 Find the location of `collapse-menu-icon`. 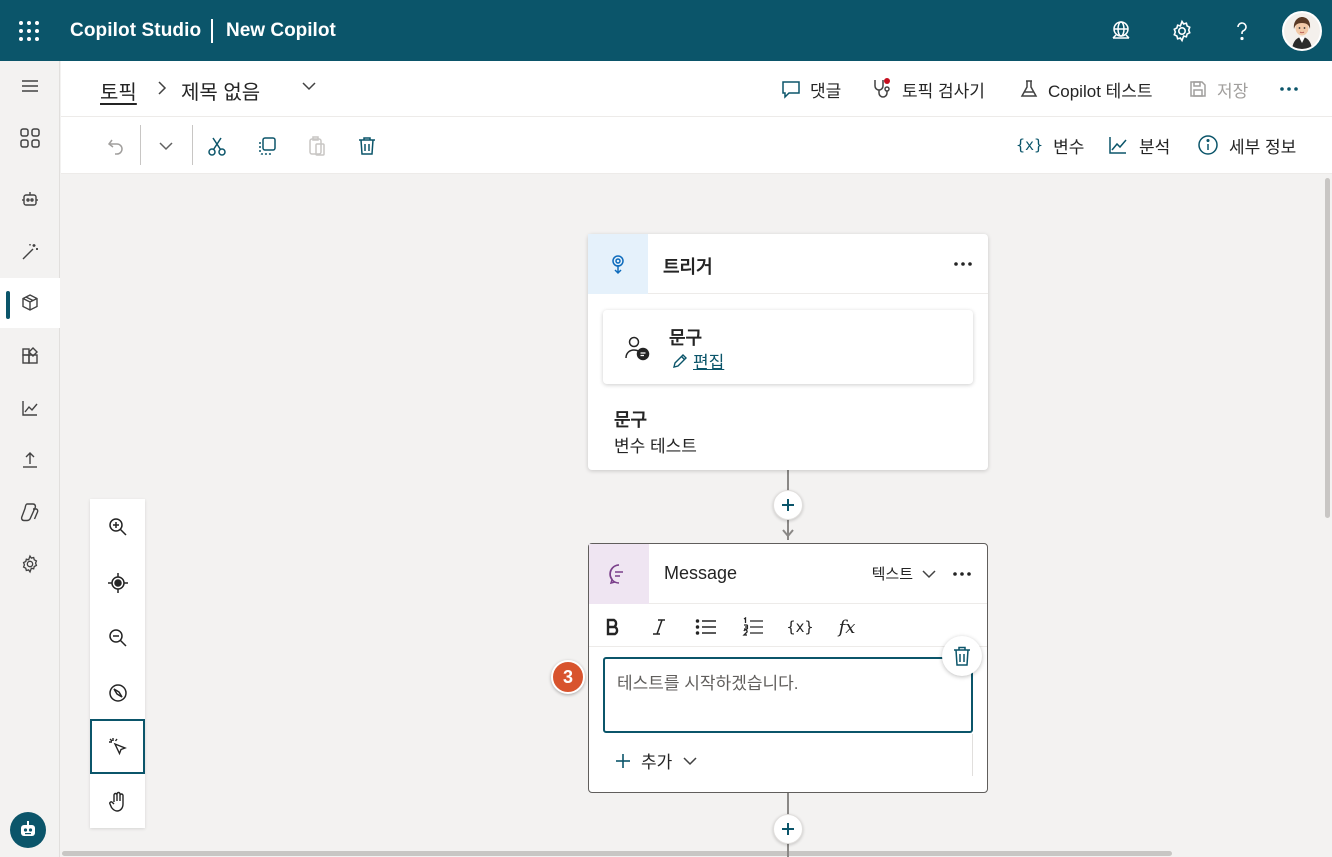

collapse-menu-icon is located at coordinates (30, 86).